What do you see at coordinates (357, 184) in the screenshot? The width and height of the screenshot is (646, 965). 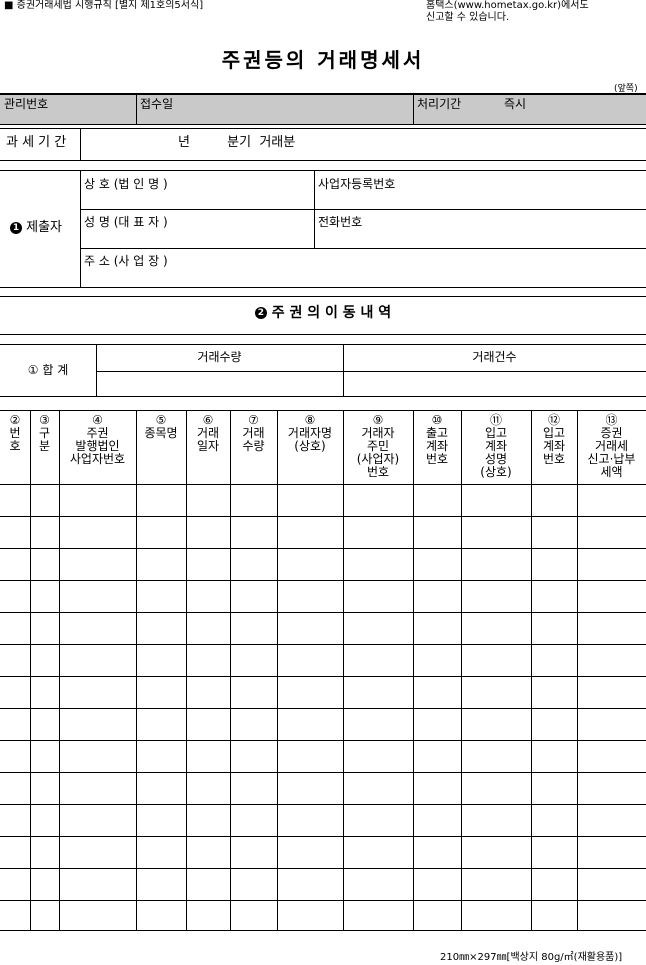 I see `business-registration-label: 사업자등록번호` at bounding box center [357, 184].